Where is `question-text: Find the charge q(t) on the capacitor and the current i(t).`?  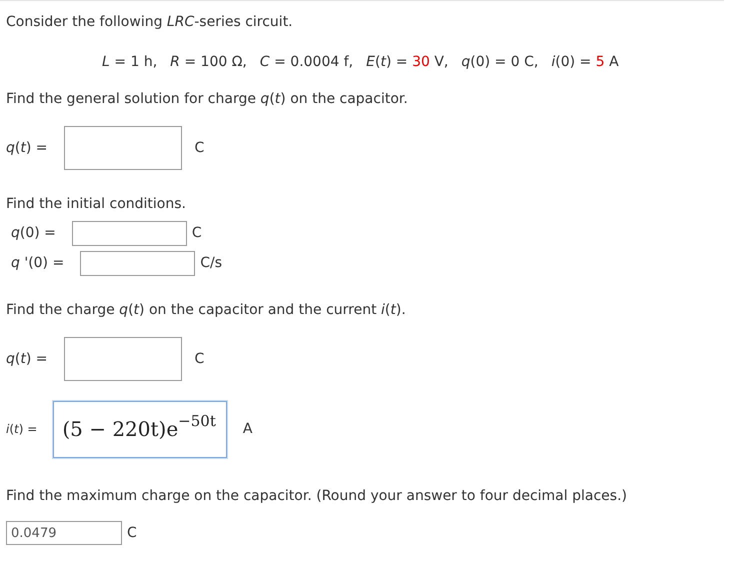
question-text: Find the charge q(t) on the capacitor and the current i(t). is located at coordinates (206, 310).